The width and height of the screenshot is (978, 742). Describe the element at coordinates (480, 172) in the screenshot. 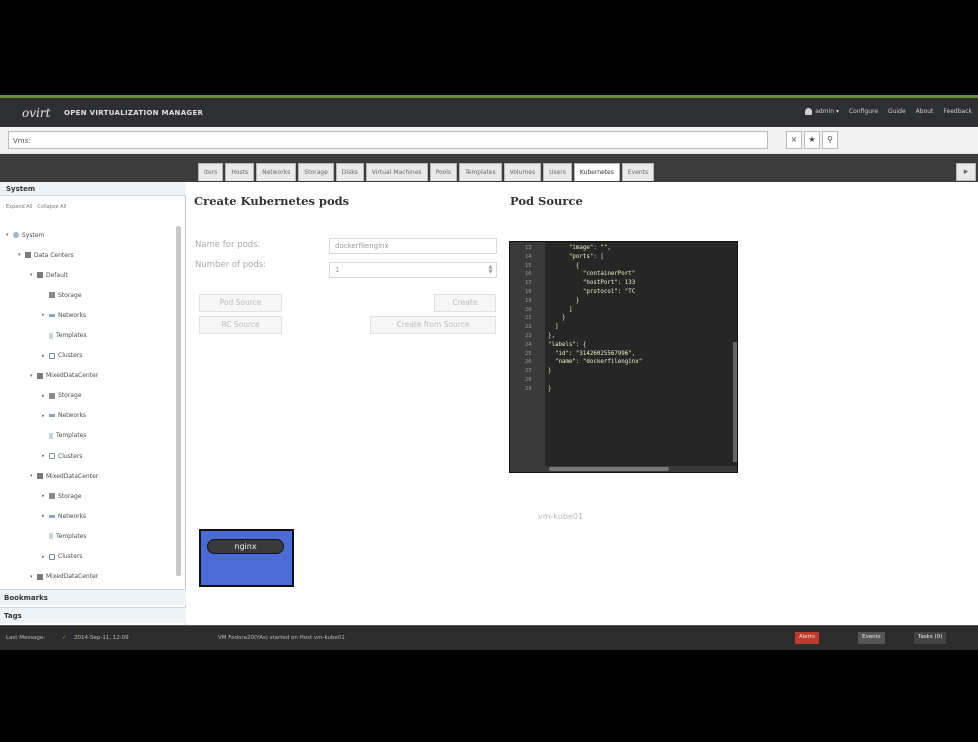

I see `tab-templates: Templates` at that location.